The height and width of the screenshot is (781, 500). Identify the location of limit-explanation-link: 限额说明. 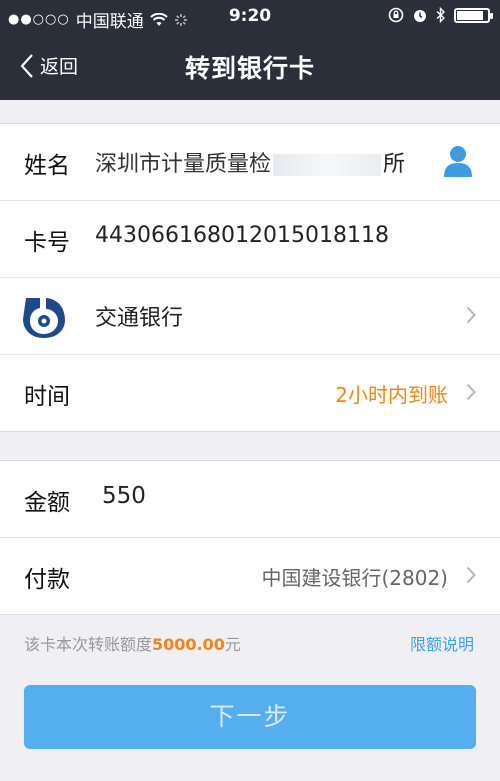
(442, 643).